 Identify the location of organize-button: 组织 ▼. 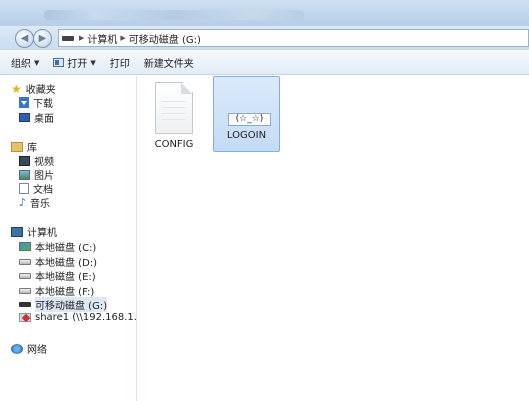
(25, 63).